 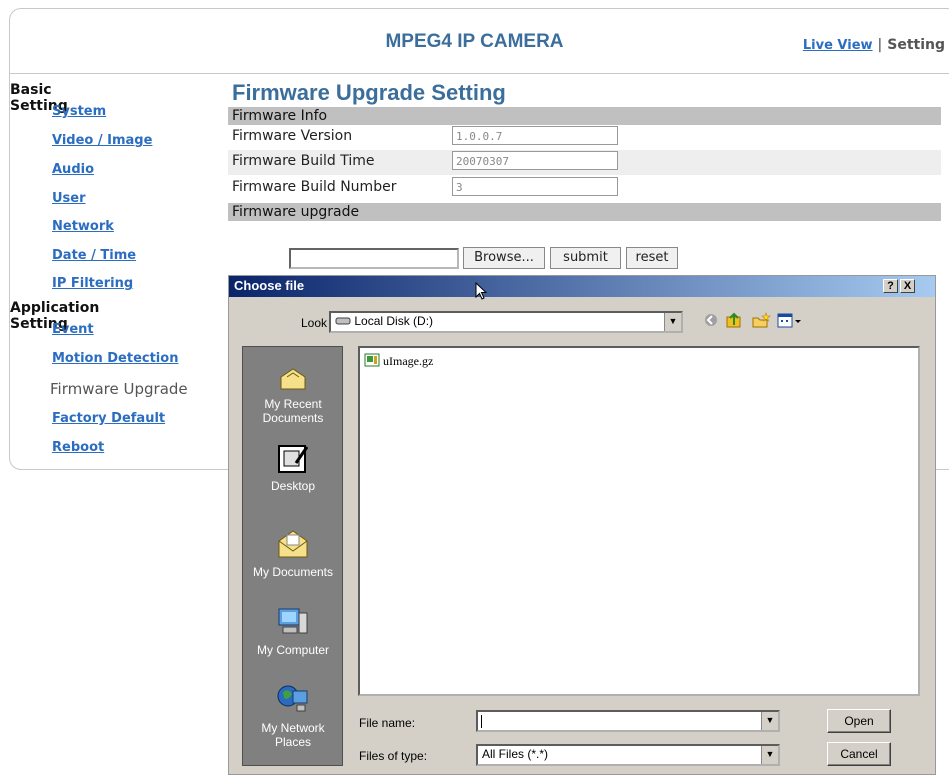 I want to click on network-places-icon, so click(x=292, y=698).